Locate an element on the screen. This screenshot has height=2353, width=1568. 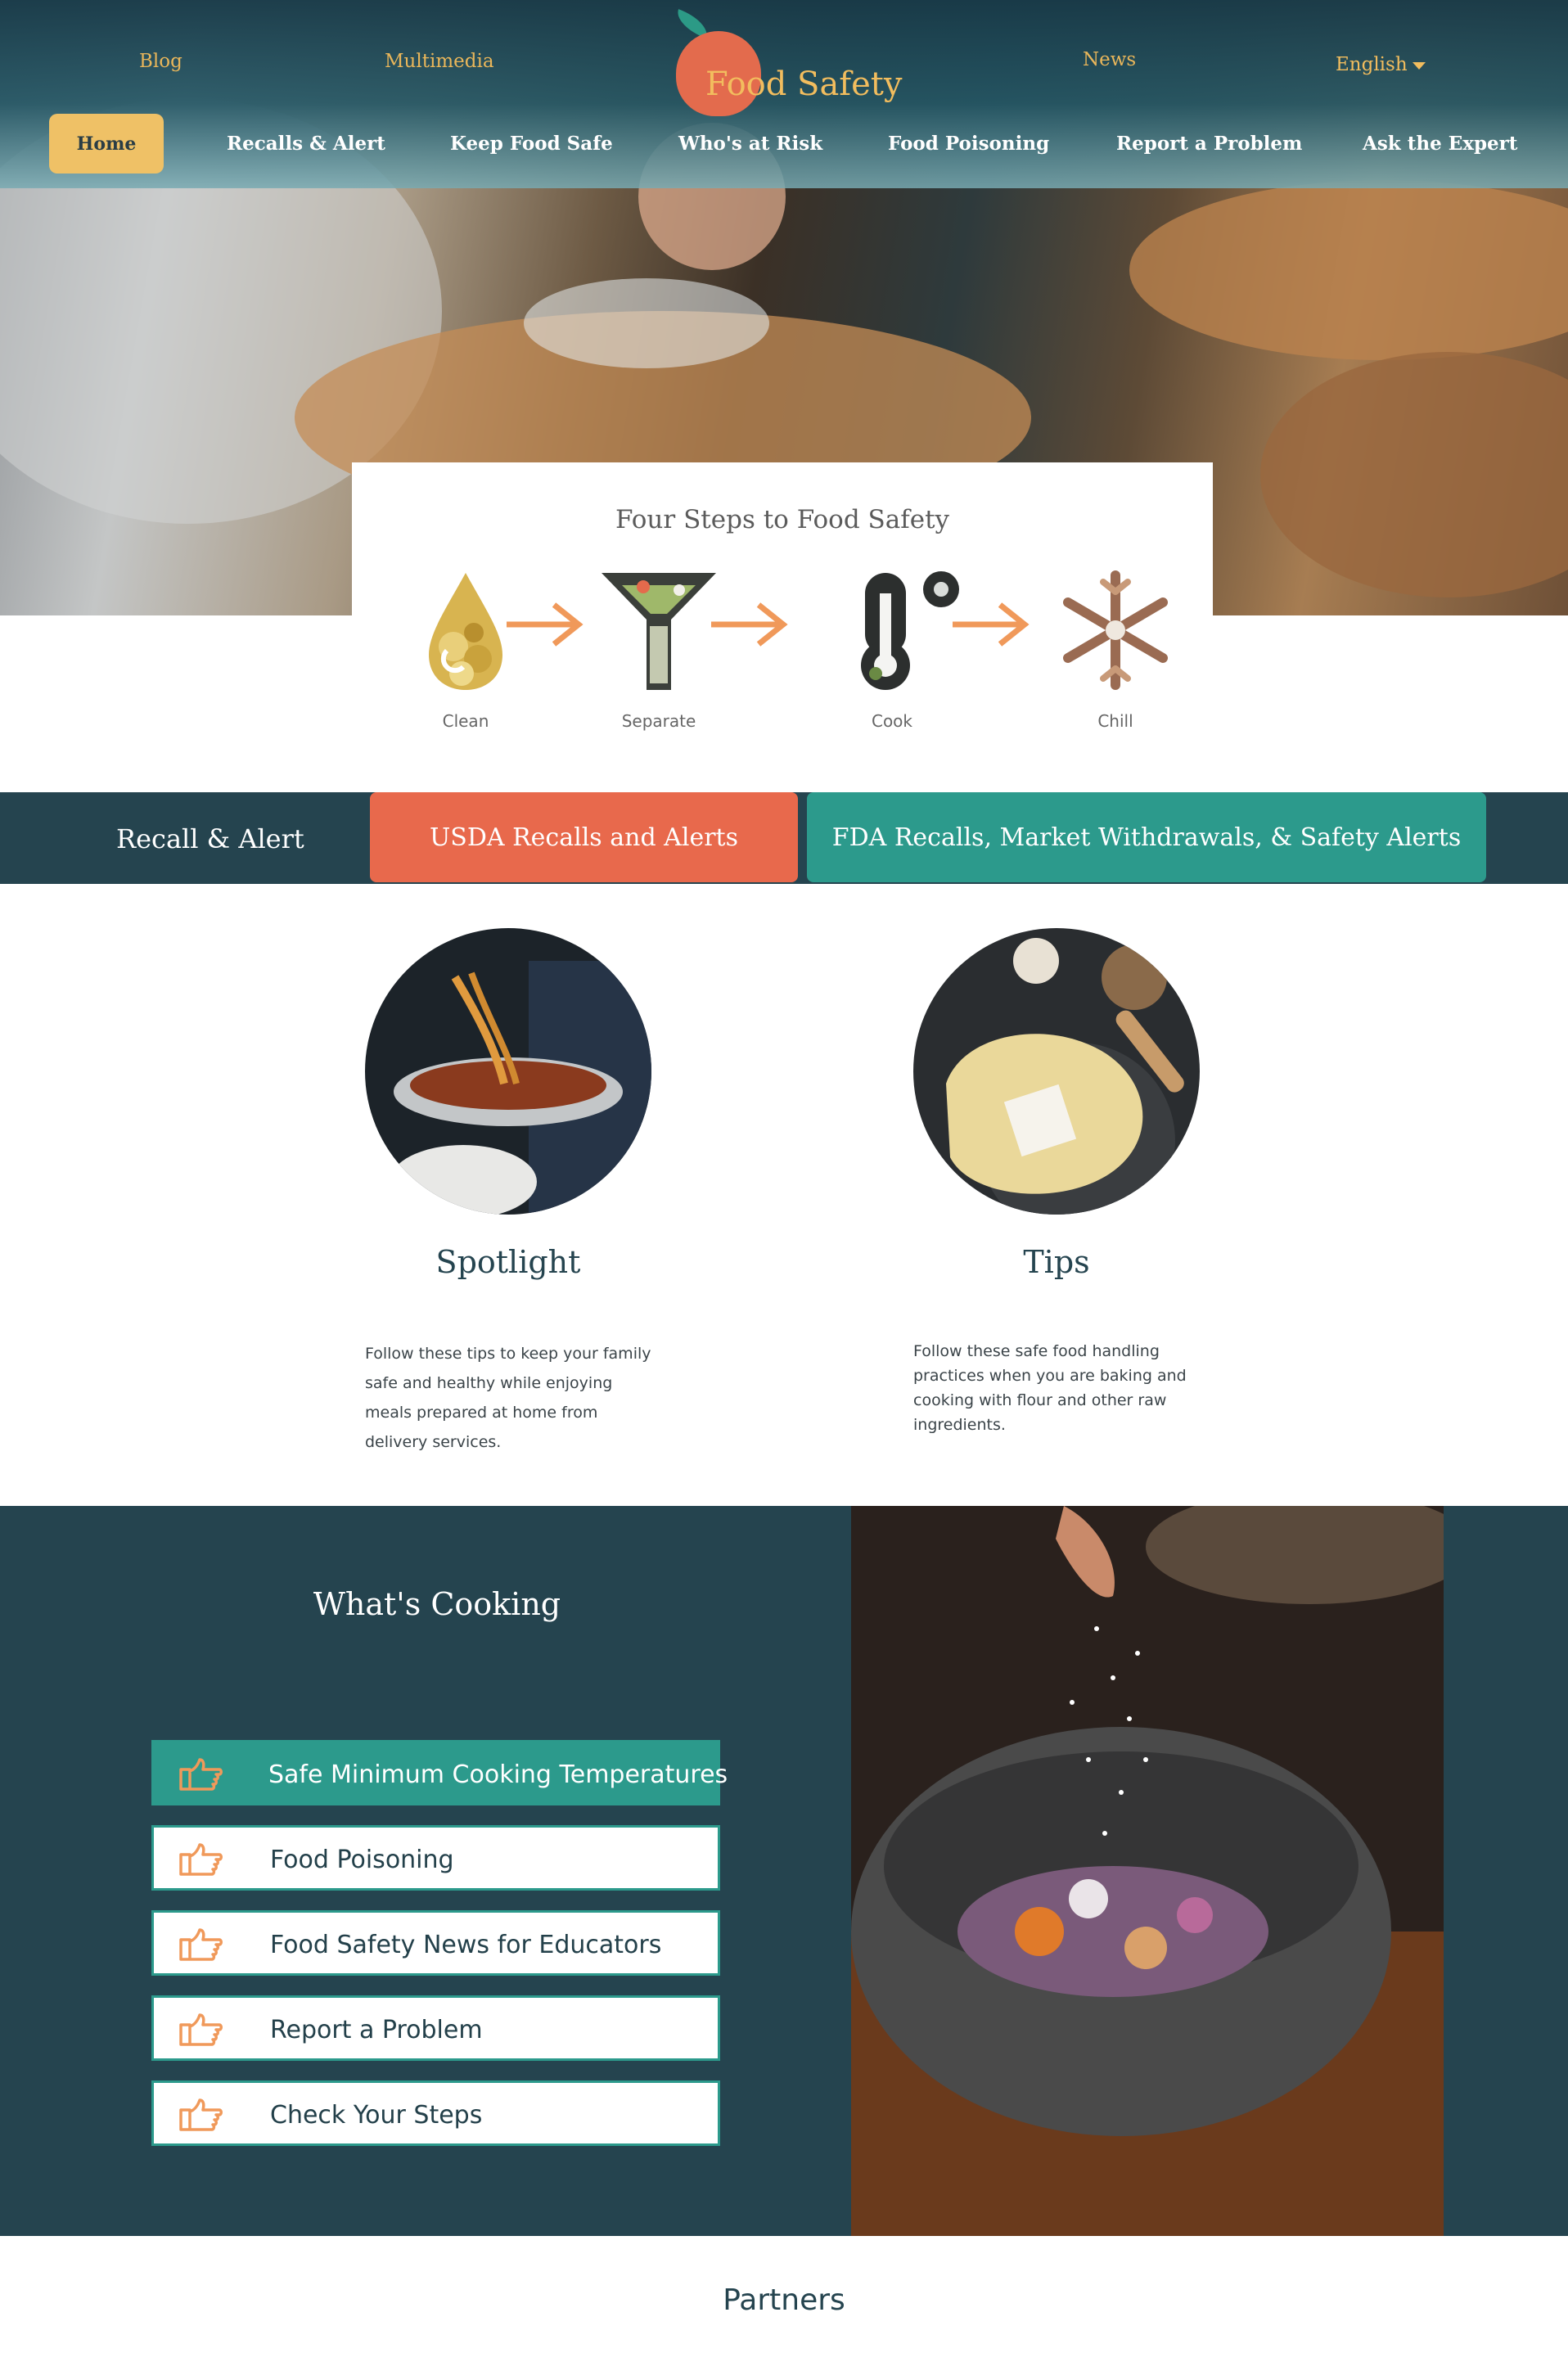
nav-keep-food-safe: Keep Food Safe is located at coordinates (531, 144).